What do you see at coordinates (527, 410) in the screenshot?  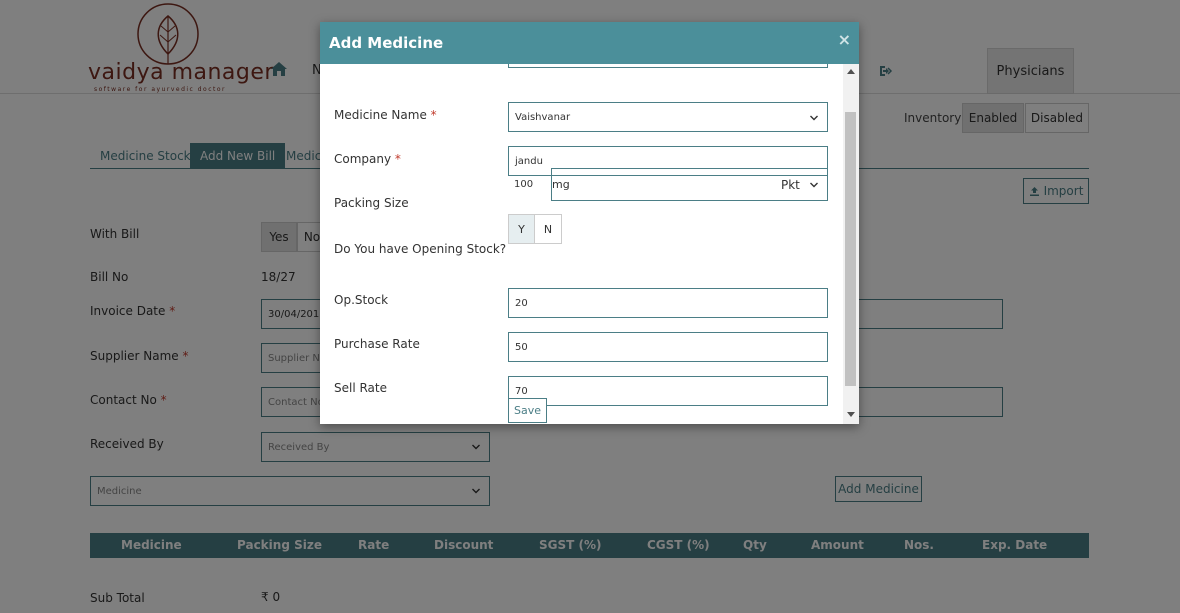 I see `save-button: Save` at bounding box center [527, 410].